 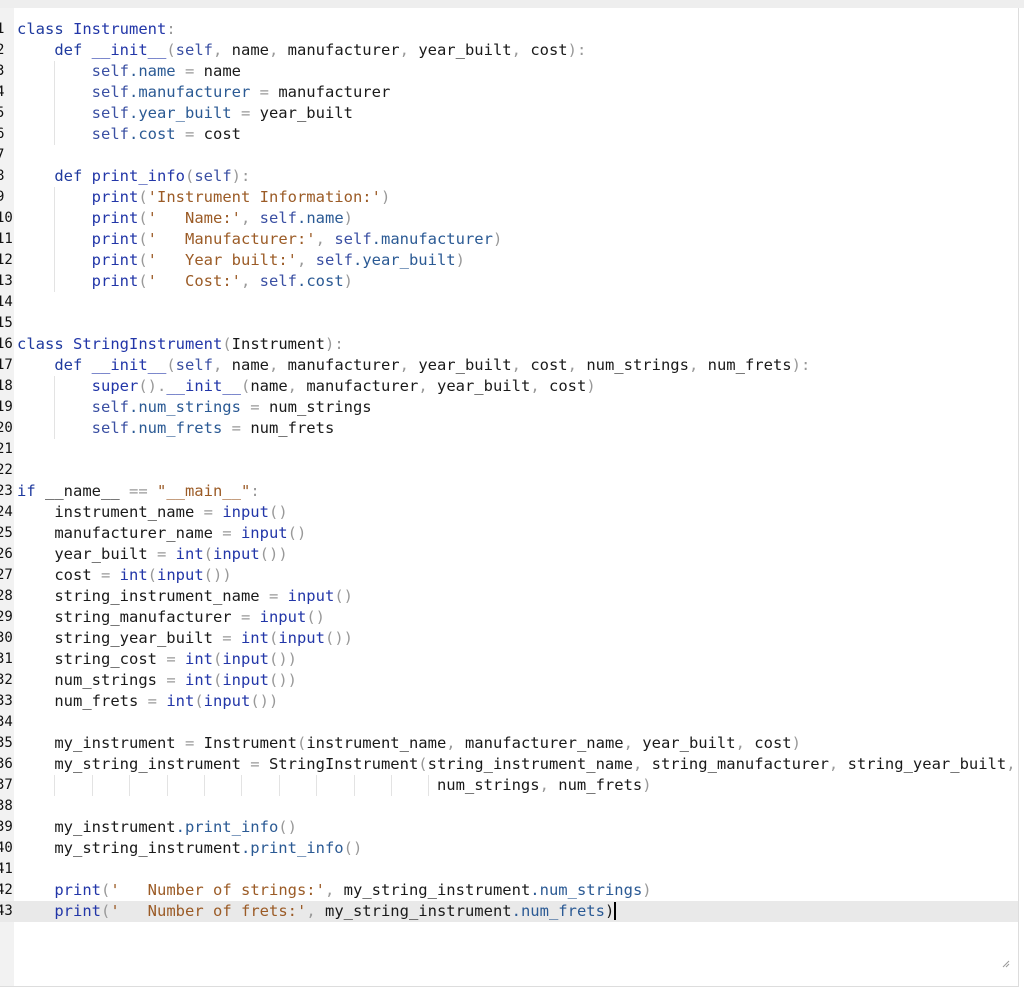 I want to click on line-code: if __name__ == "__main__":, so click(x=138, y=491).